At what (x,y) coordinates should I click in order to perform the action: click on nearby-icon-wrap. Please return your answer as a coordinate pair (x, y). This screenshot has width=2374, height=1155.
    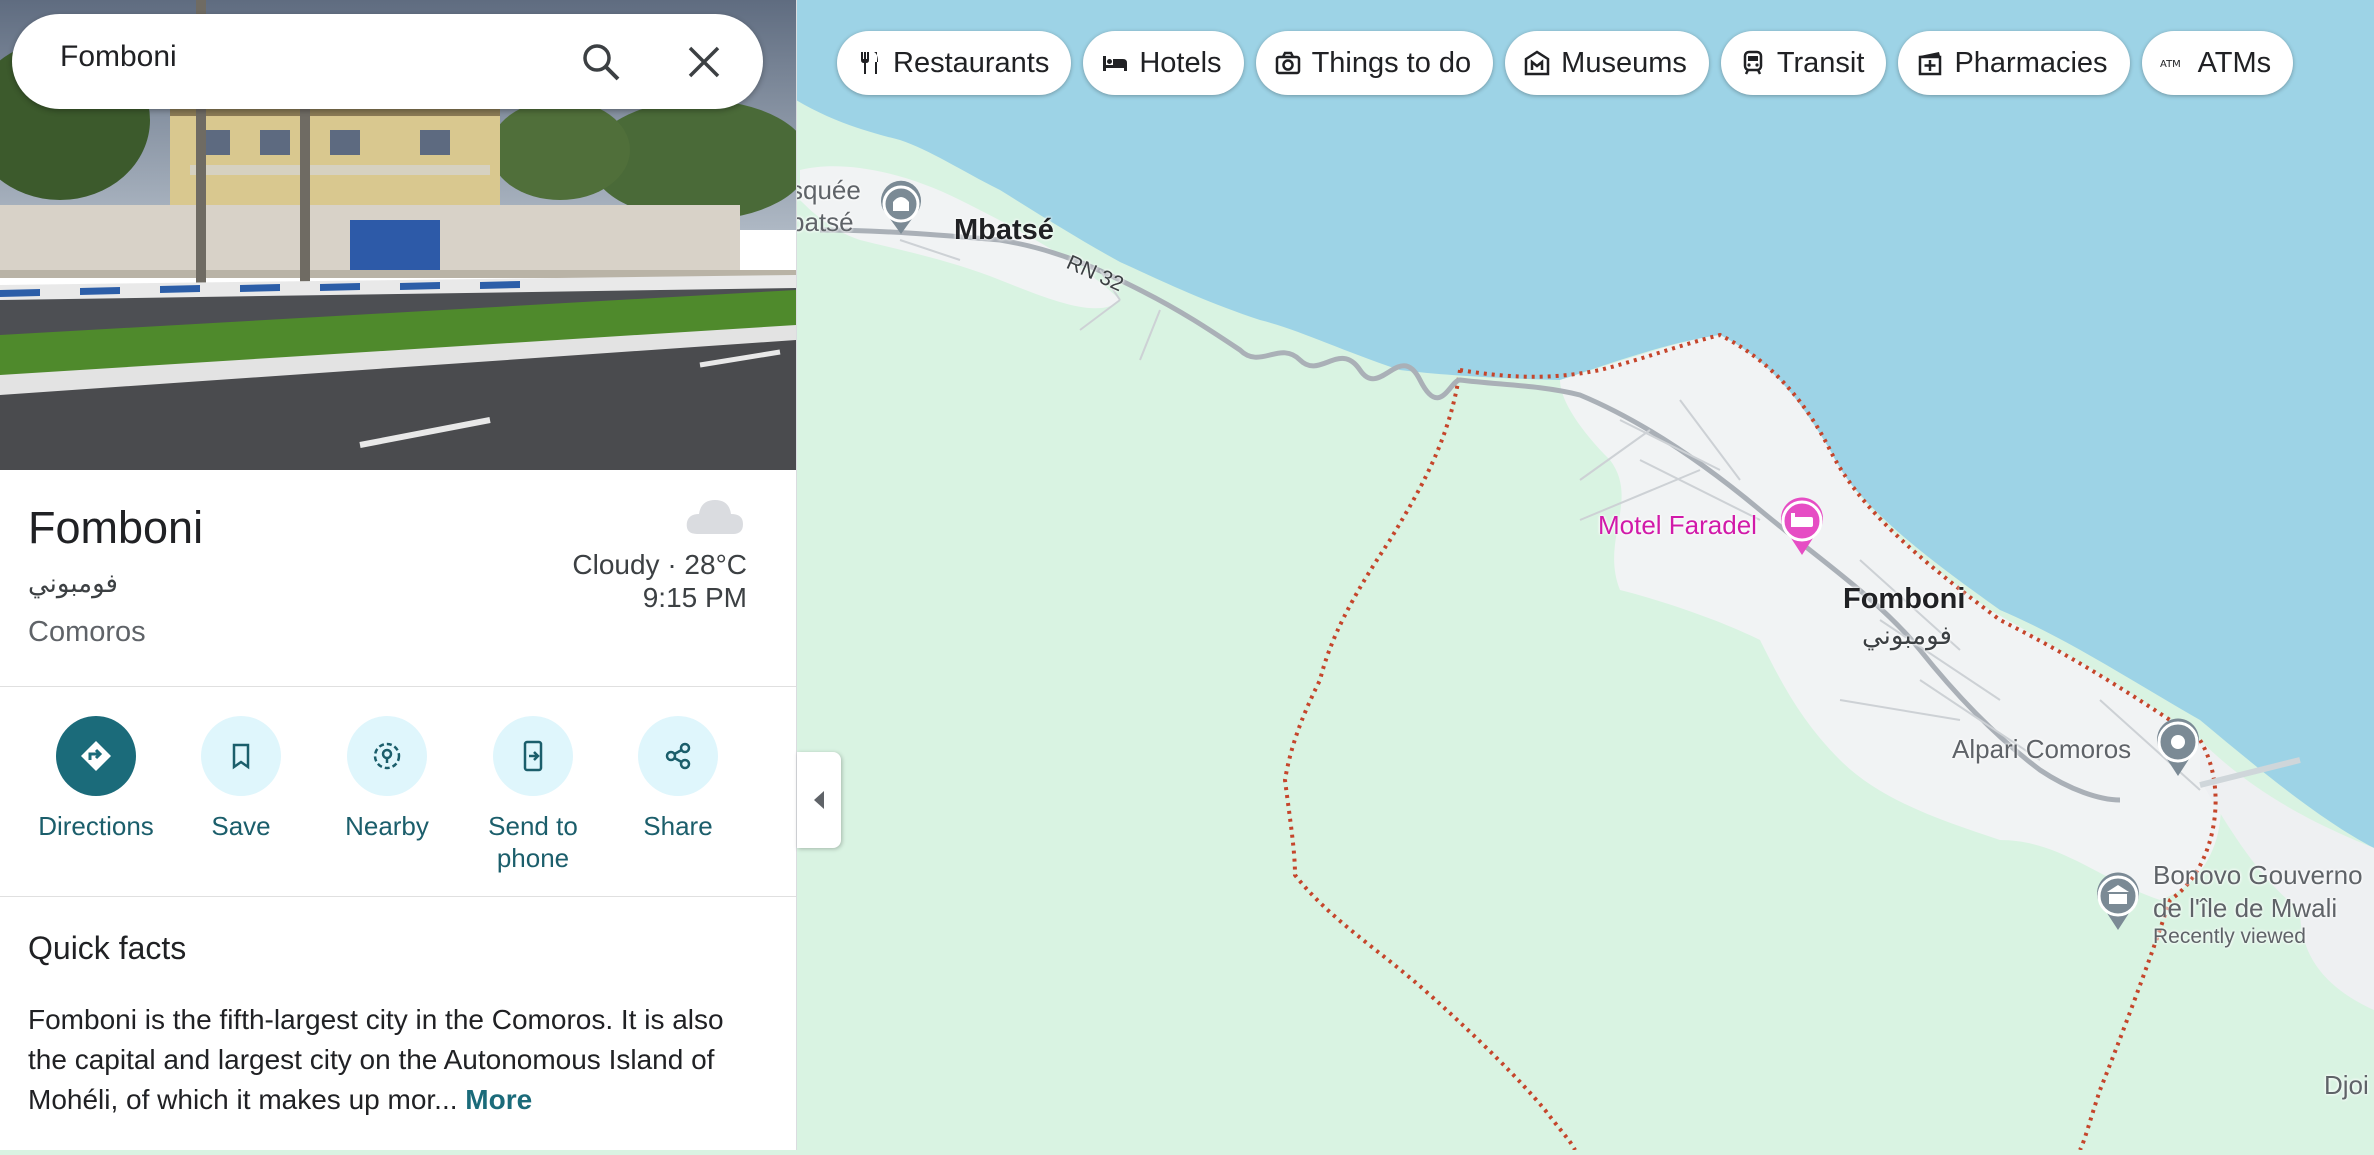
    Looking at the image, I should click on (387, 756).